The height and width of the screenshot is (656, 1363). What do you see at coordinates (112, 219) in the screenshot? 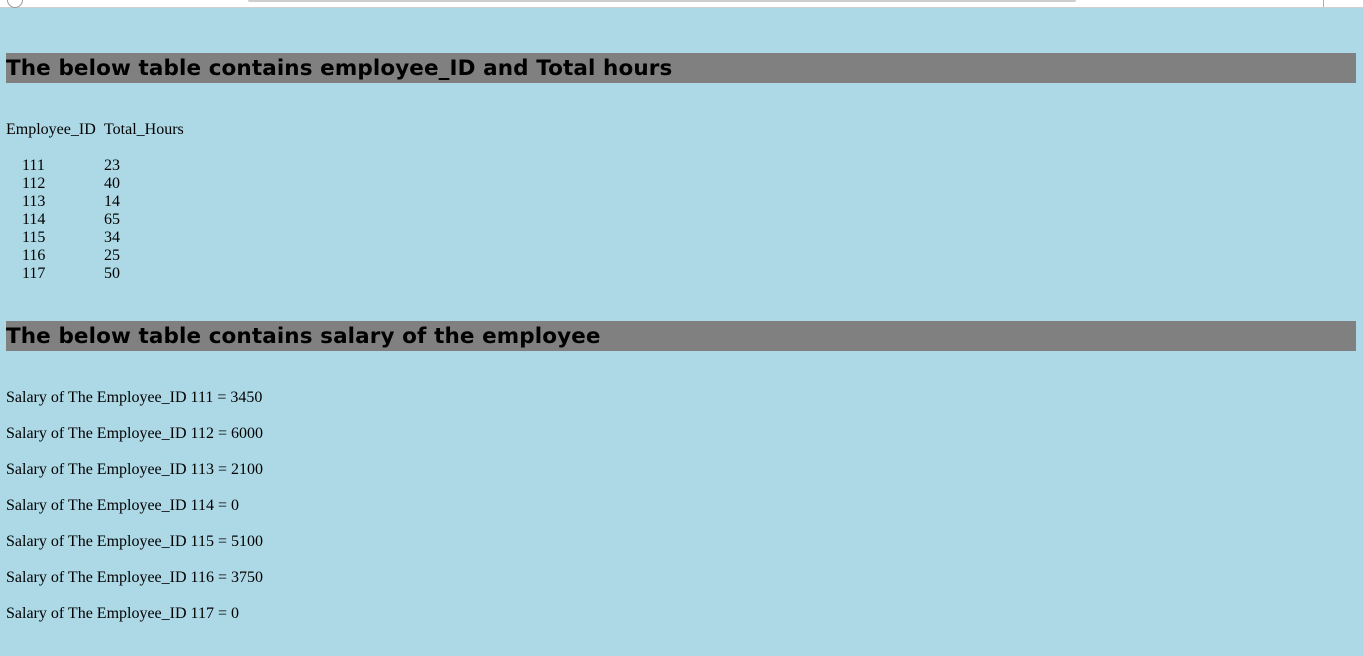
I see `total-hours-cell: 65` at bounding box center [112, 219].